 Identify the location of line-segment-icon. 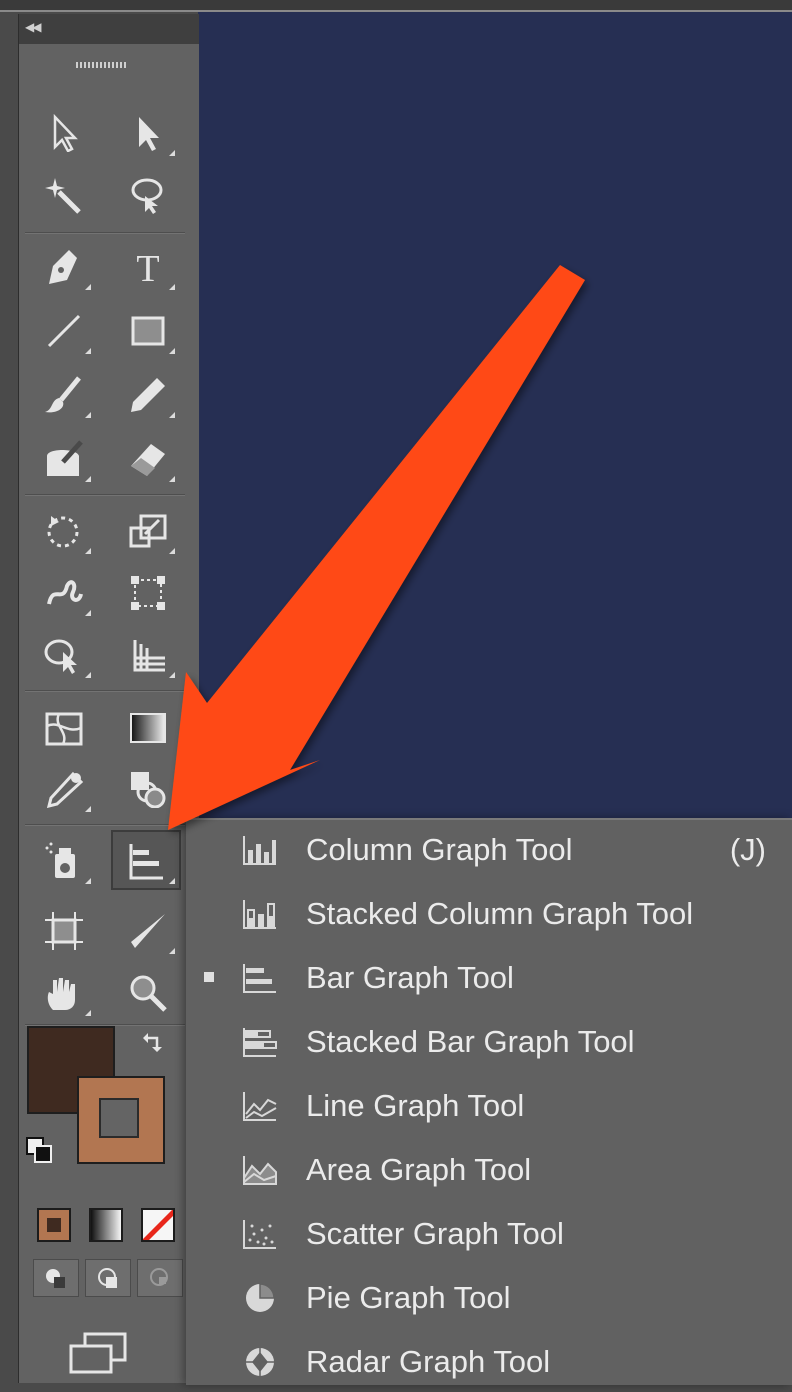
(64, 331).